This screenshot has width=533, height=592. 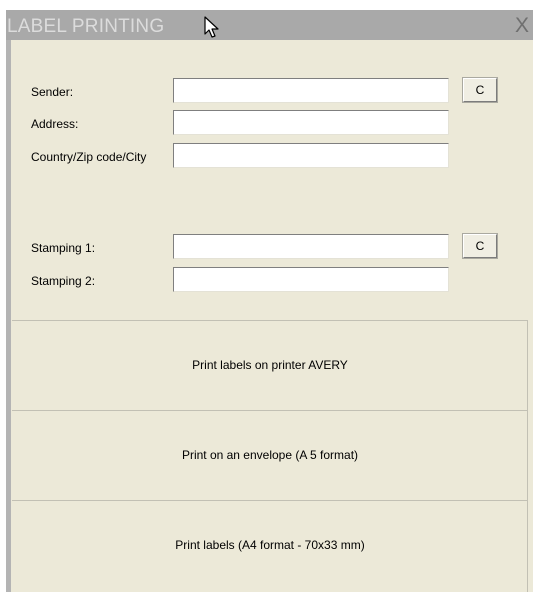 I want to click on print-avery-button: Print labels on printer AVERY, so click(x=270, y=365).